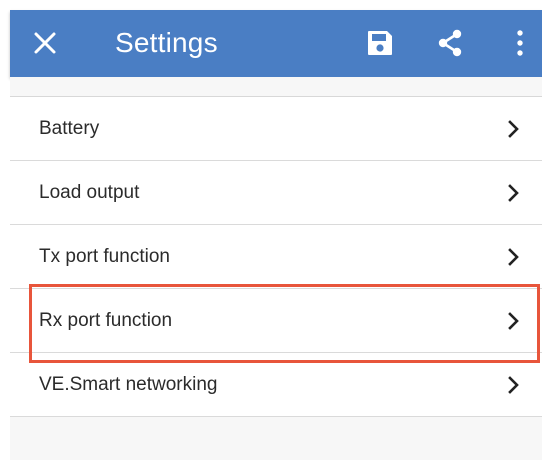 The image size is (542, 460). I want to click on page-title: Settings, so click(166, 42).